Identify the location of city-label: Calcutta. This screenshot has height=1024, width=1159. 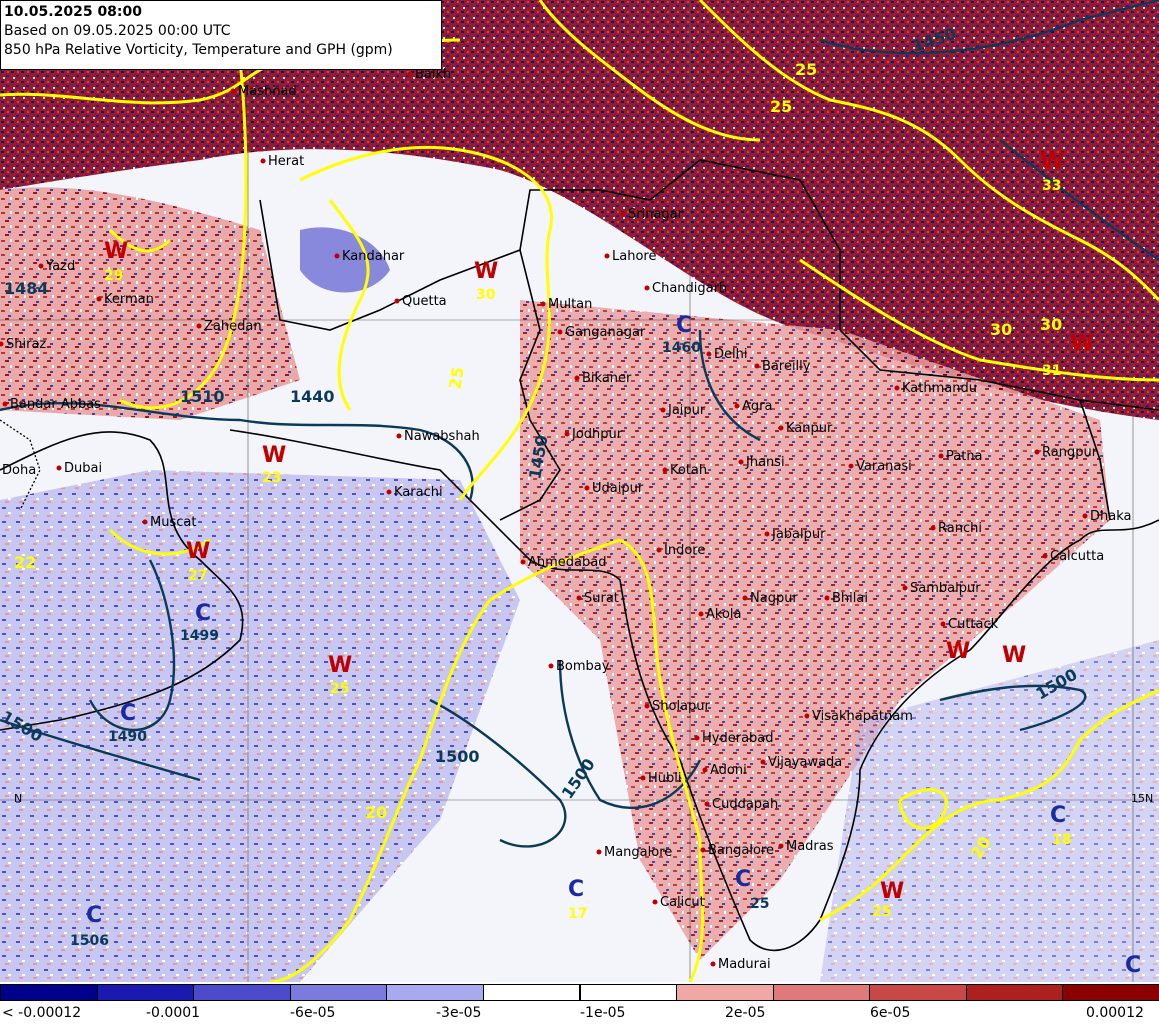
(1077, 556).